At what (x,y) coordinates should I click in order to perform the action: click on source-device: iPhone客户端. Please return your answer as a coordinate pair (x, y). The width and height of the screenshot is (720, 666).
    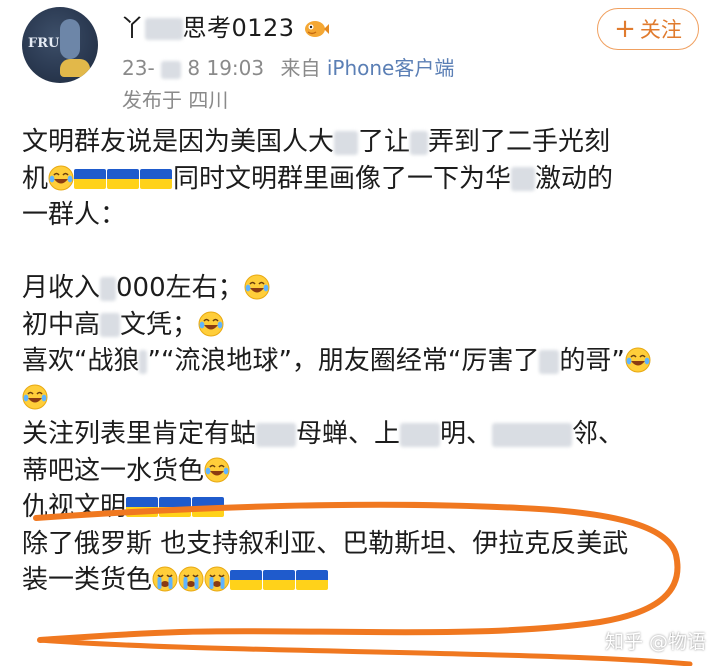
    Looking at the image, I should click on (391, 68).